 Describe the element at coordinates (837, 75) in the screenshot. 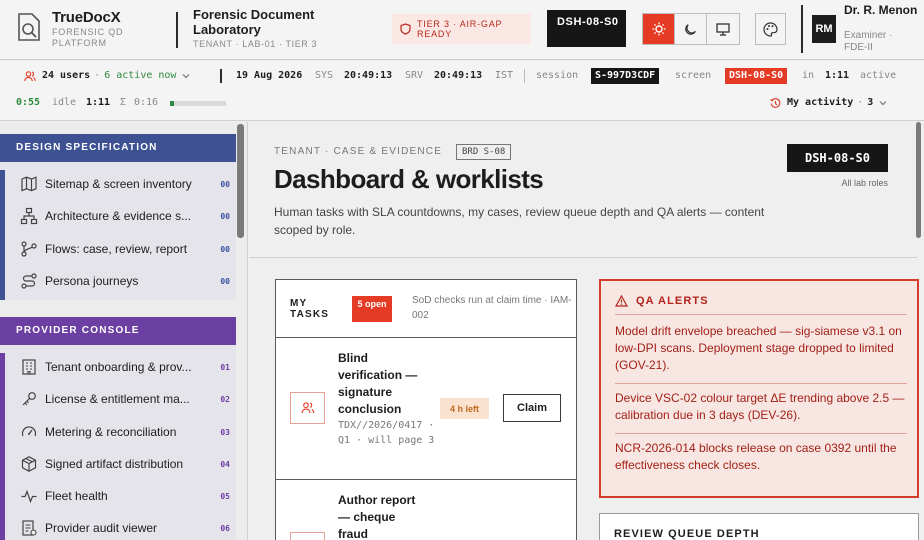

I see `in-value: 1:11` at that location.